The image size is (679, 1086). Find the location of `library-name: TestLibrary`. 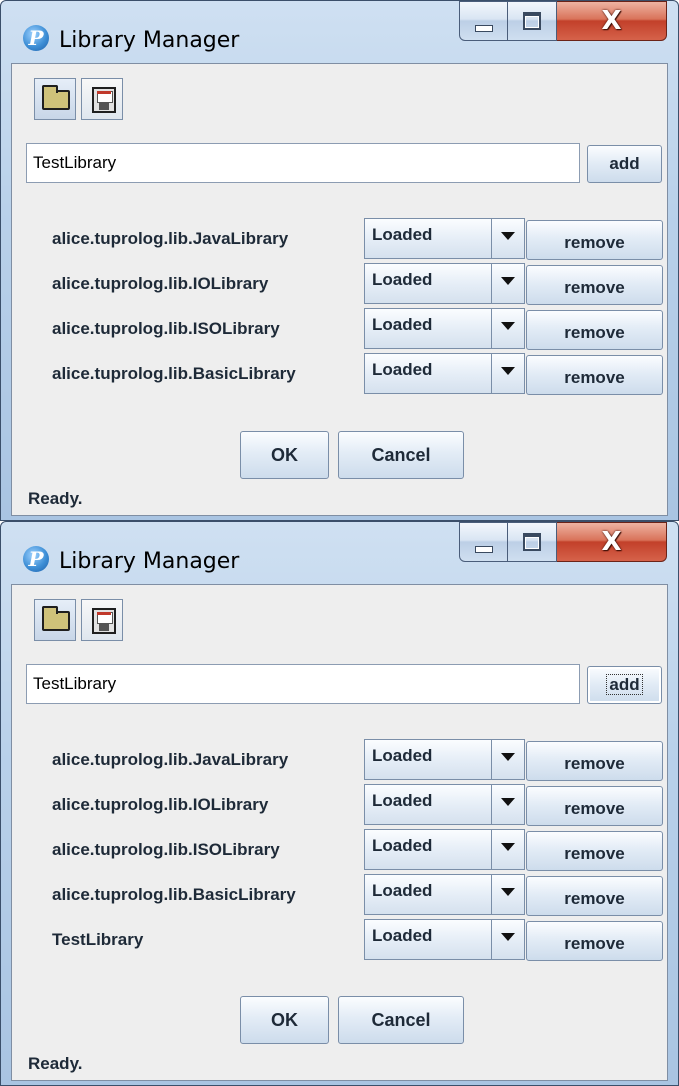

library-name: TestLibrary is located at coordinates (98, 939).